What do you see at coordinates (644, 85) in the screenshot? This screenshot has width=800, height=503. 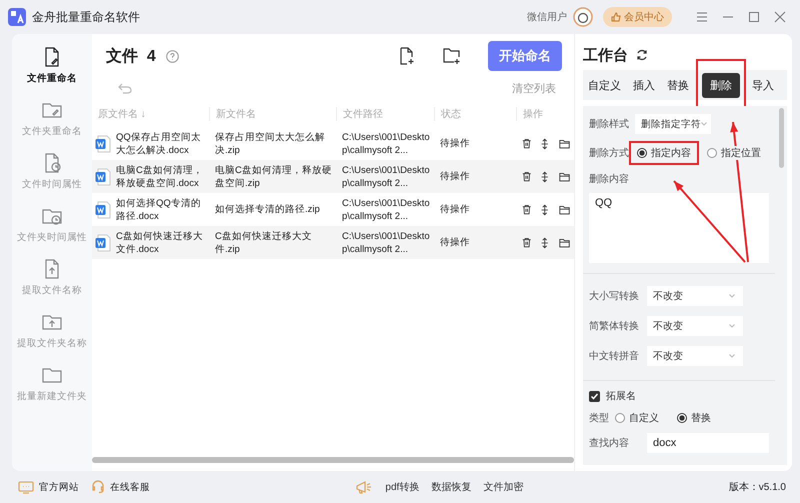 I see `tab: 插入` at bounding box center [644, 85].